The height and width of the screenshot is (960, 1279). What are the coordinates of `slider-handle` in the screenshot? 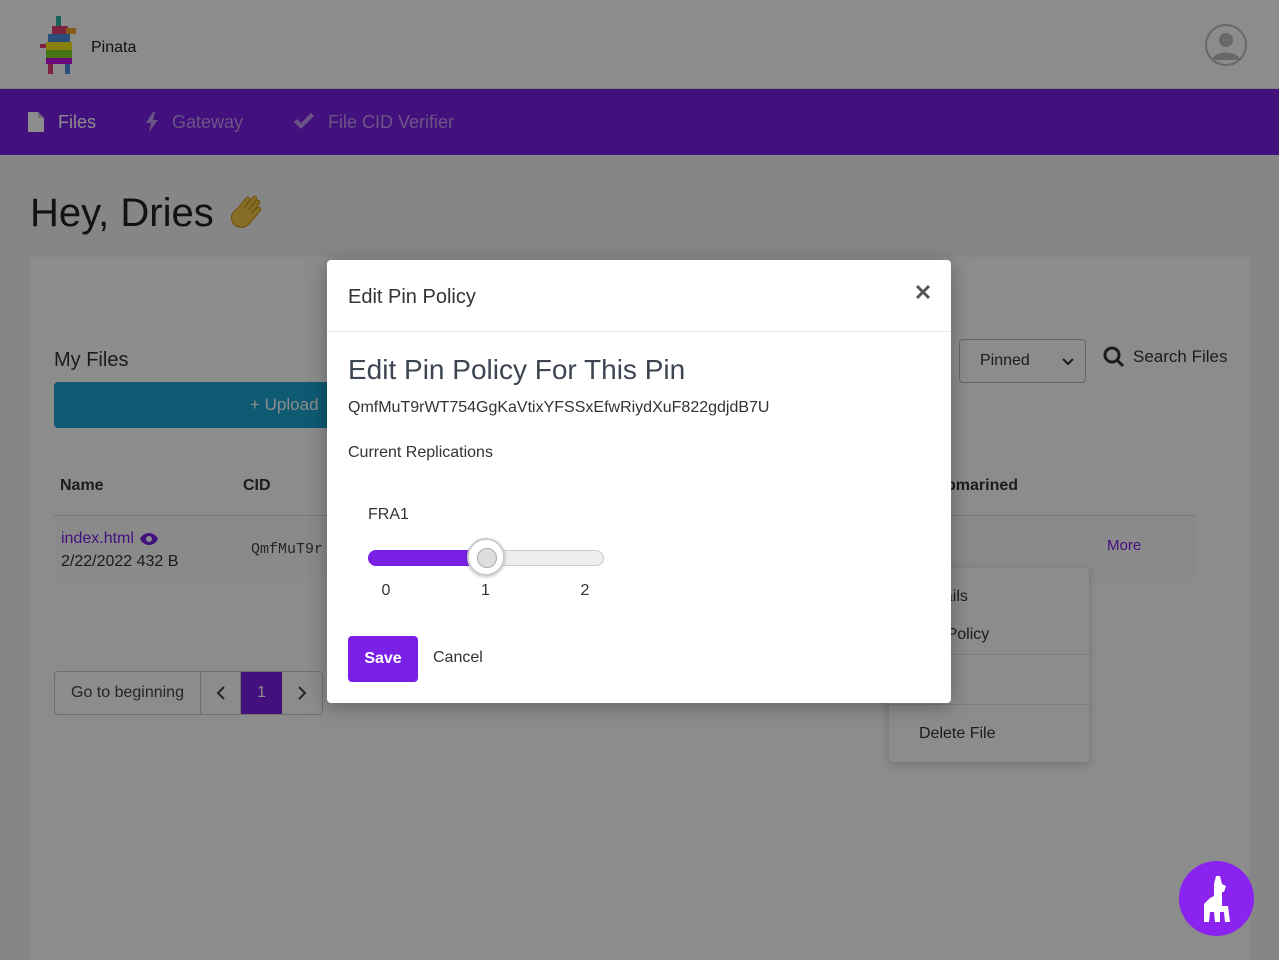 It's located at (486, 557).